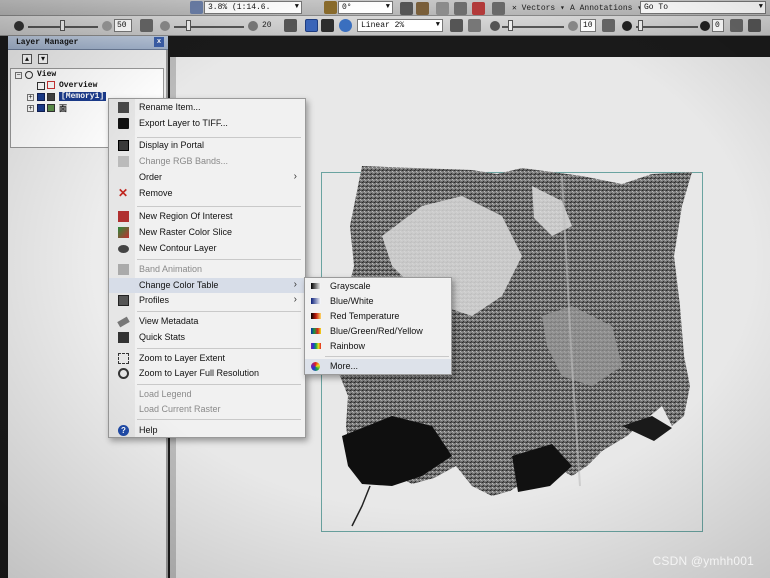 Image resolution: width=770 pixels, height=578 pixels. What do you see at coordinates (207, 430) in the screenshot?
I see `menu-item-help: ? Help` at bounding box center [207, 430].